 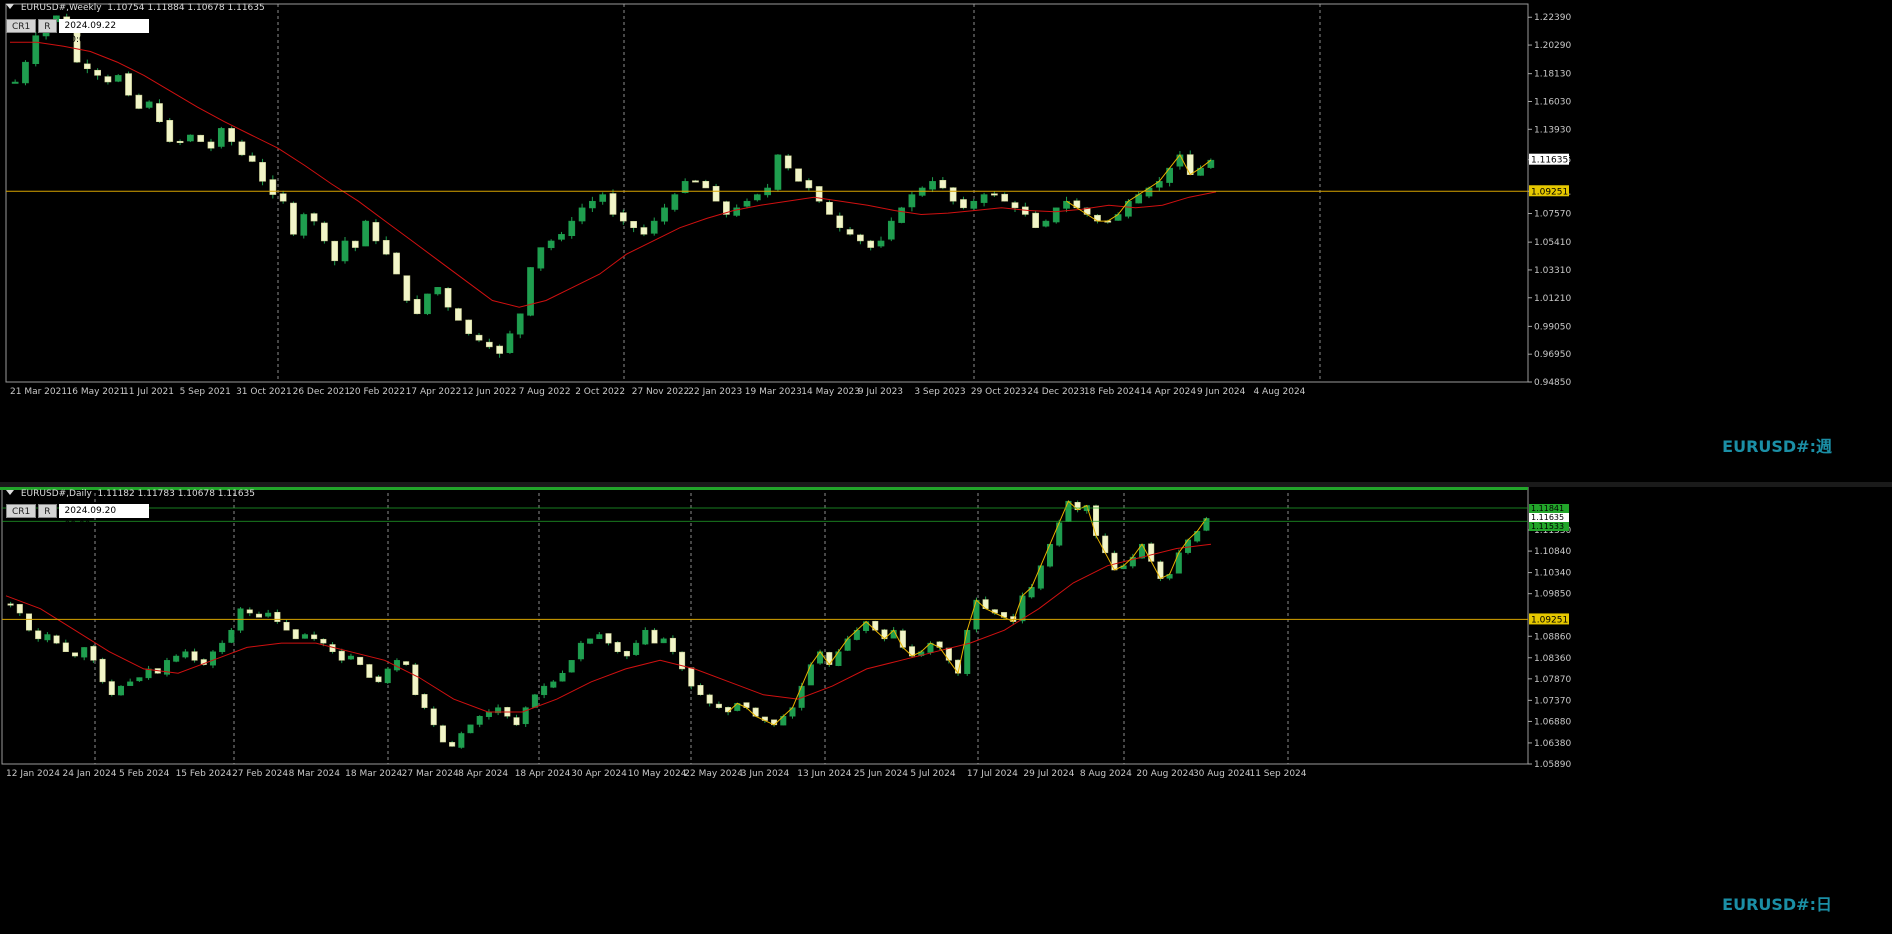 What do you see at coordinates (1165, 774) in the screenshot?
I see `time-axis-label: 20 Aug 2024` at bounding box center [1165, 774].